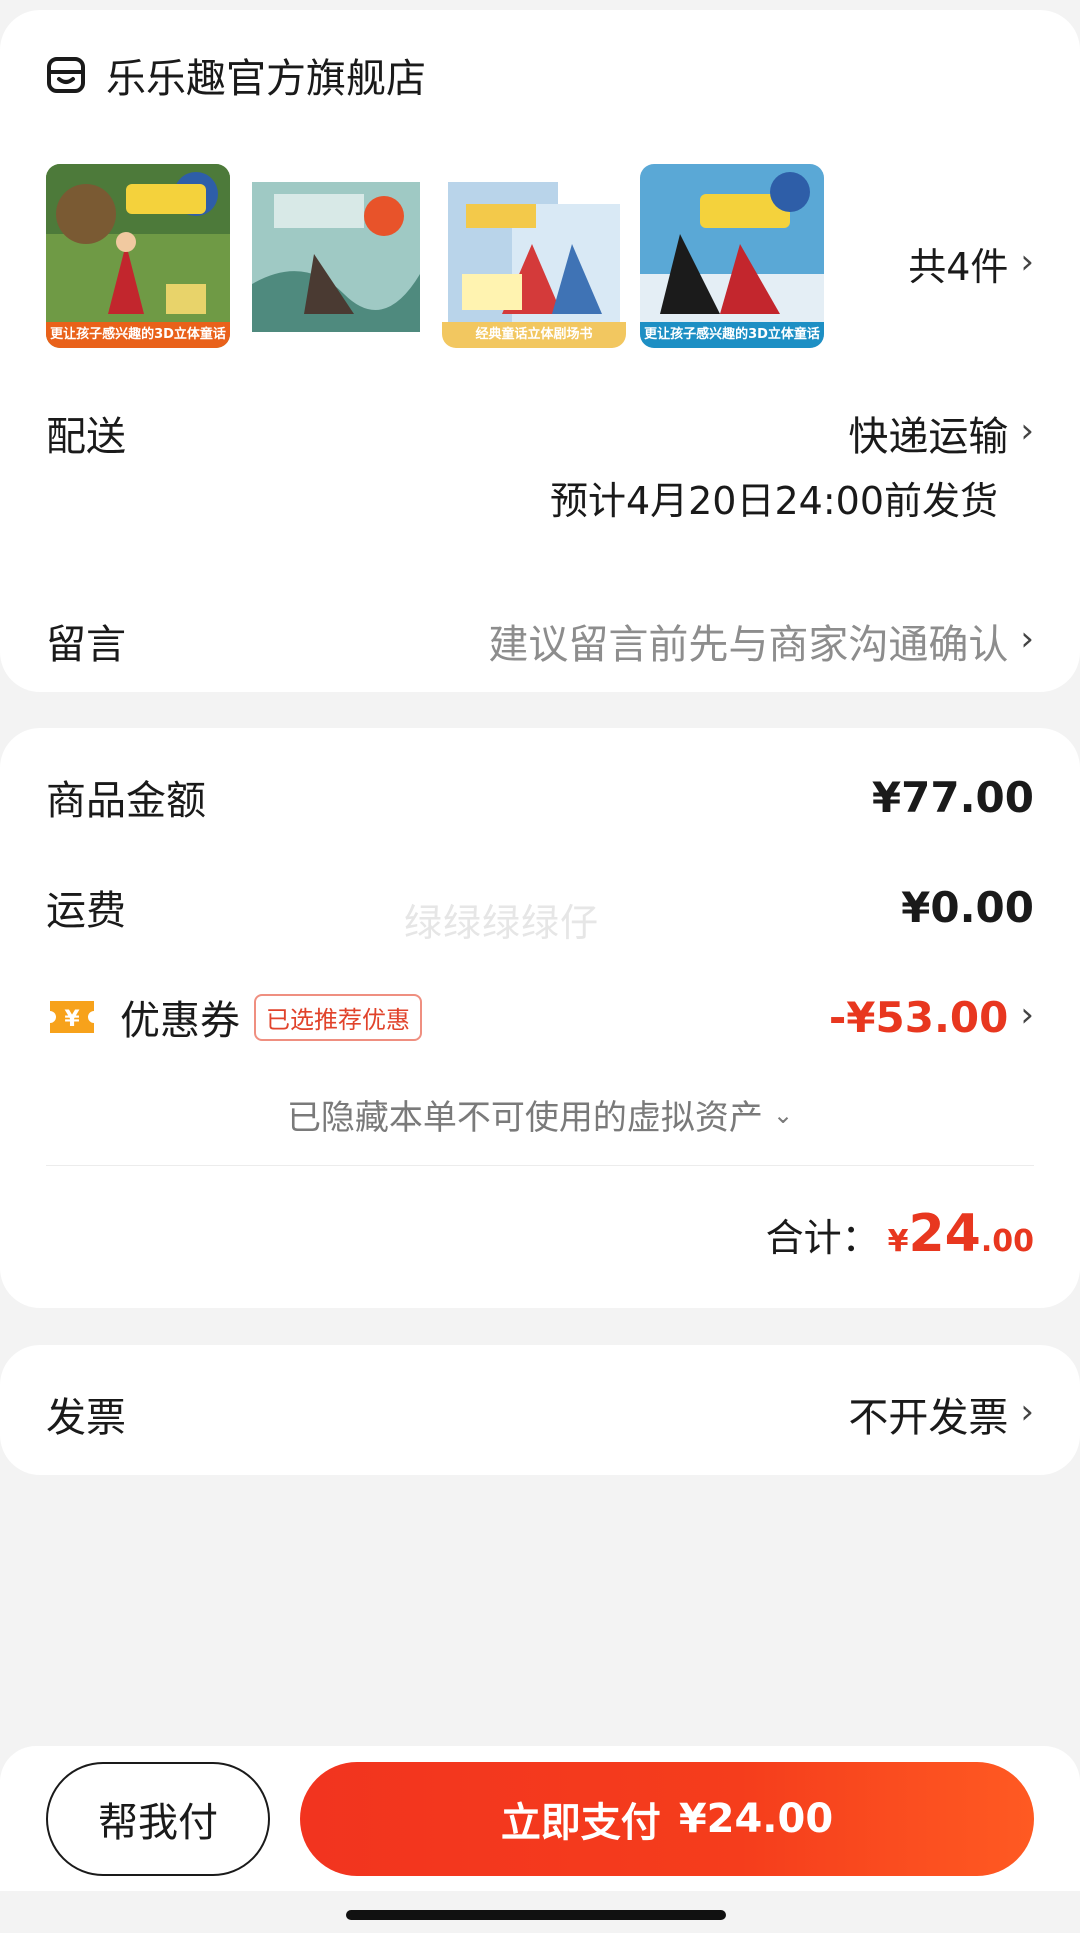 Image resolution: width=1080 pixels, height=1933 pixels. I want to click on divider, so click(540, 1165).